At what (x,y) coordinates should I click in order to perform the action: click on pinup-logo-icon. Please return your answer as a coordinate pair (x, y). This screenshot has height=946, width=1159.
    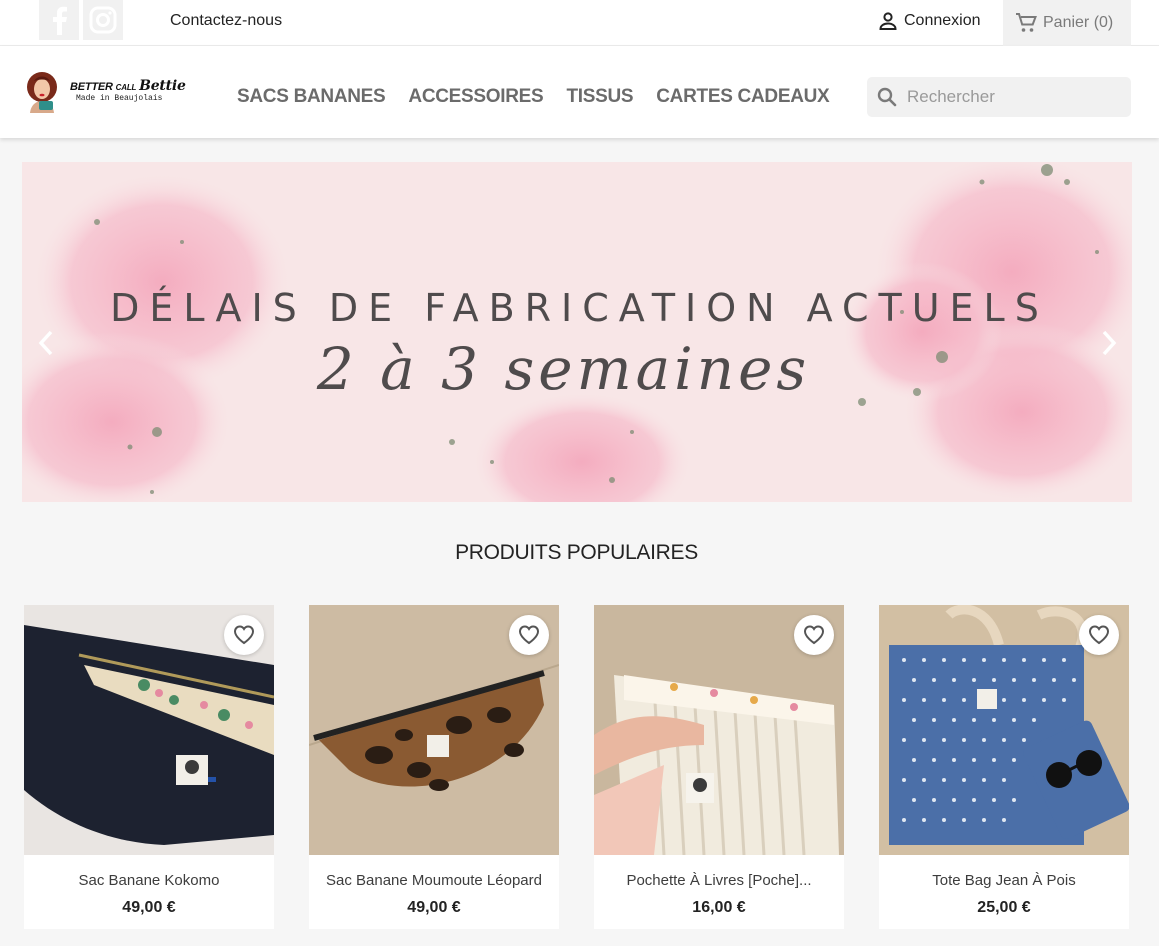
    Looking at the image, I should click on (42, 92).